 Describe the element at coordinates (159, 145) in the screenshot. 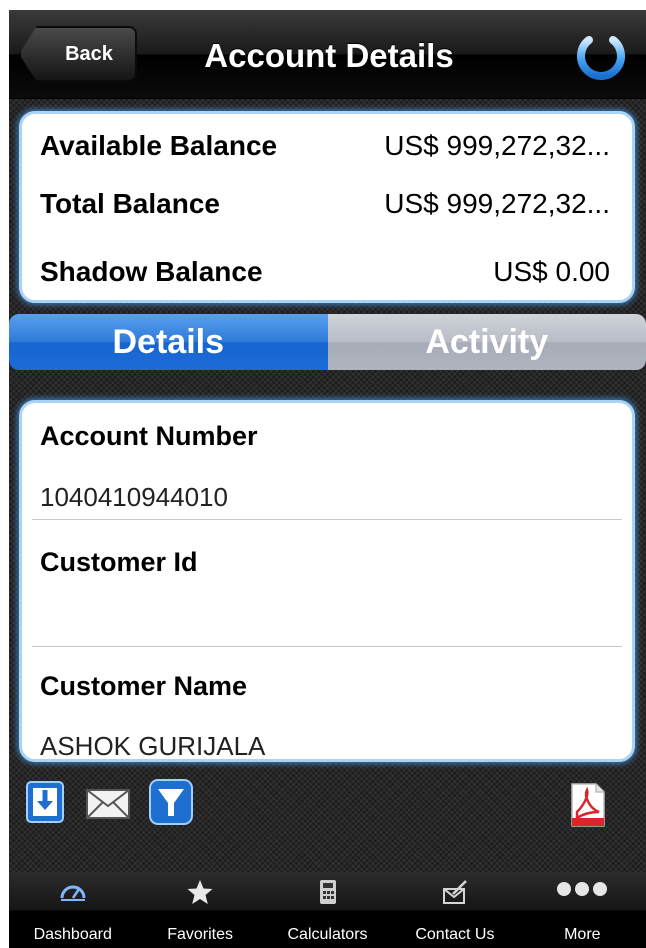

I see `available-balance-label: Available Balance` at that location.